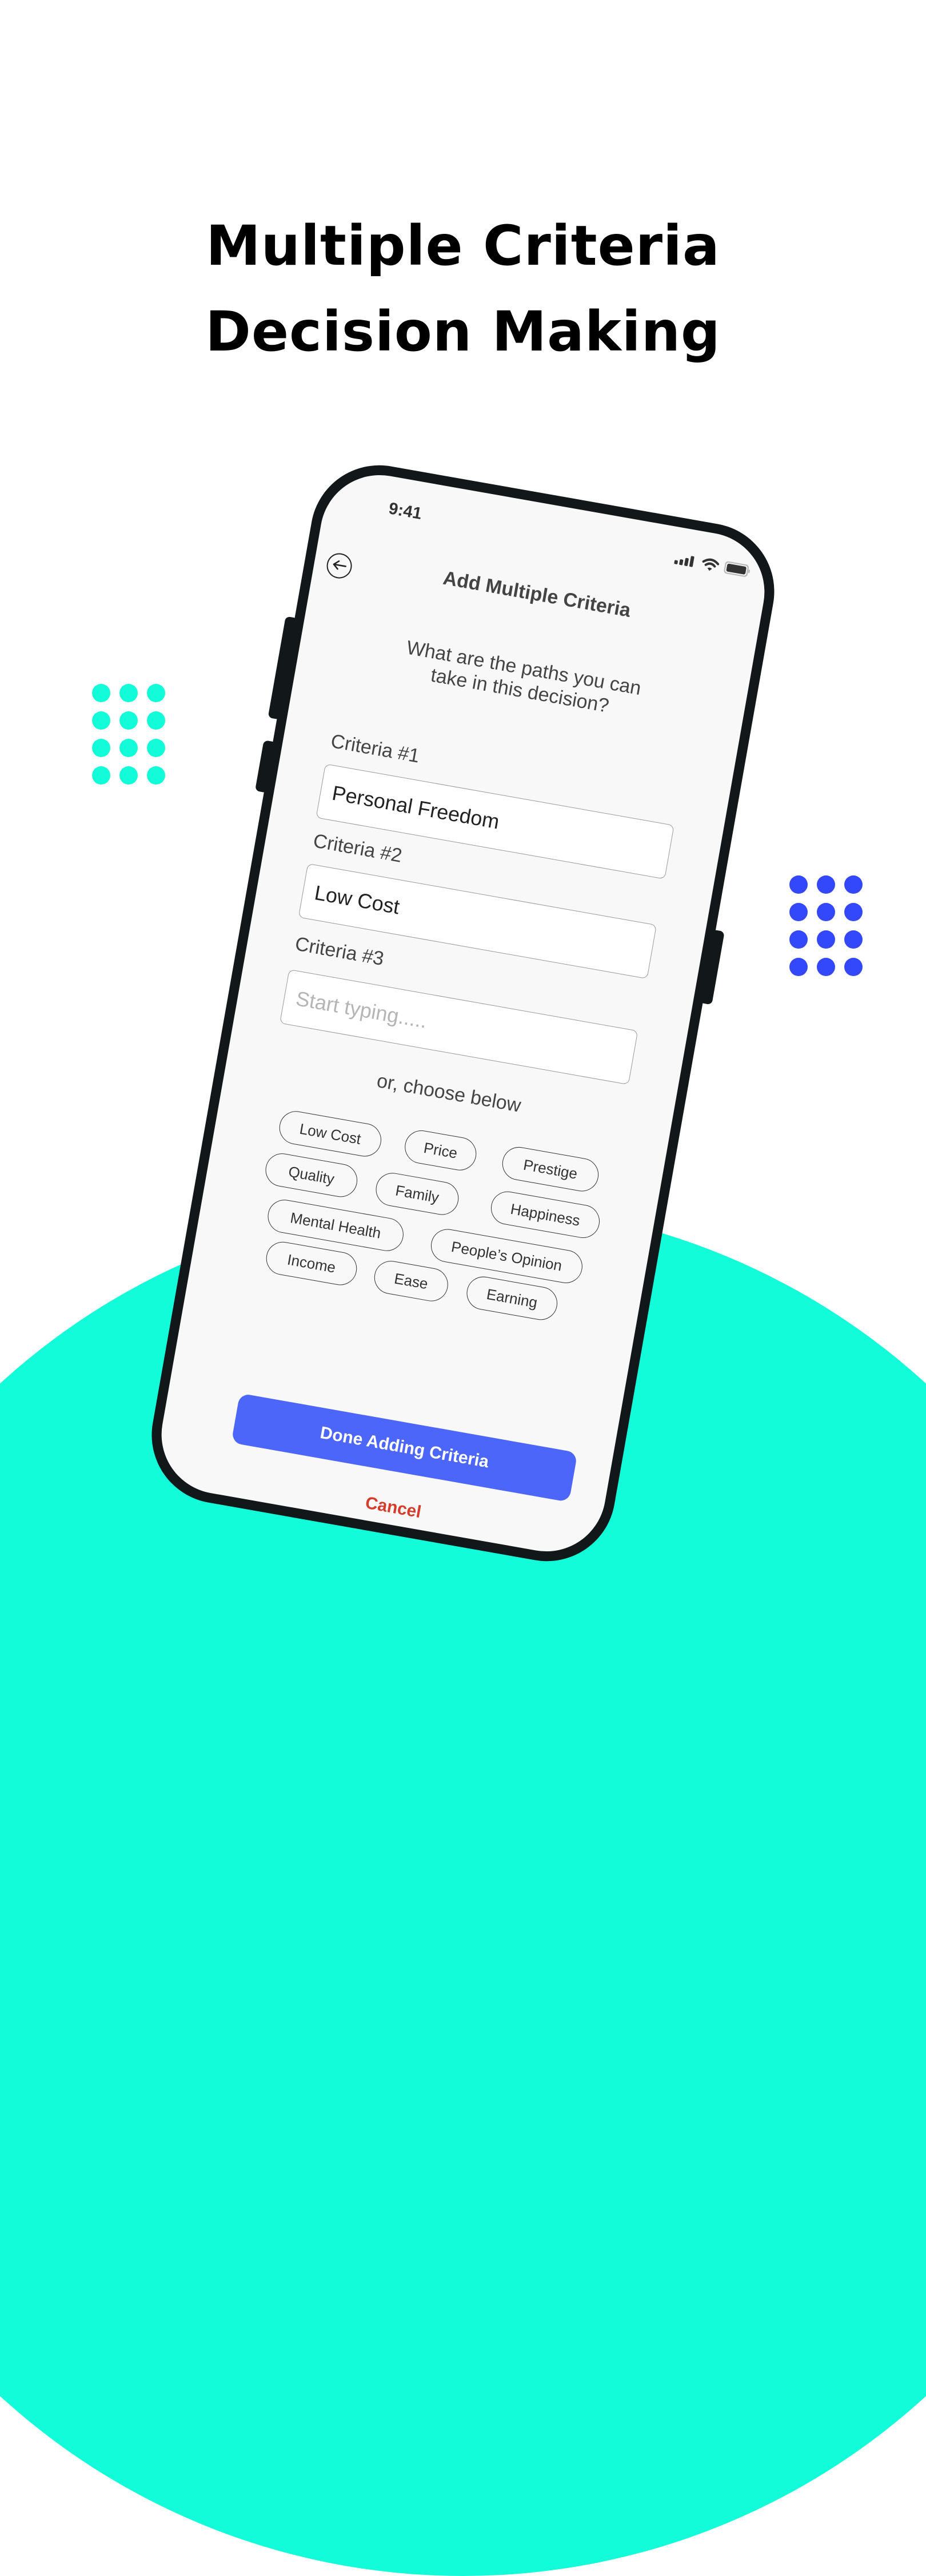 This screenshot has width=926, height=2576. Describe the element at coordinates (512, 1298) in the screenshot. I see `chip-earning: Earning` at that location.